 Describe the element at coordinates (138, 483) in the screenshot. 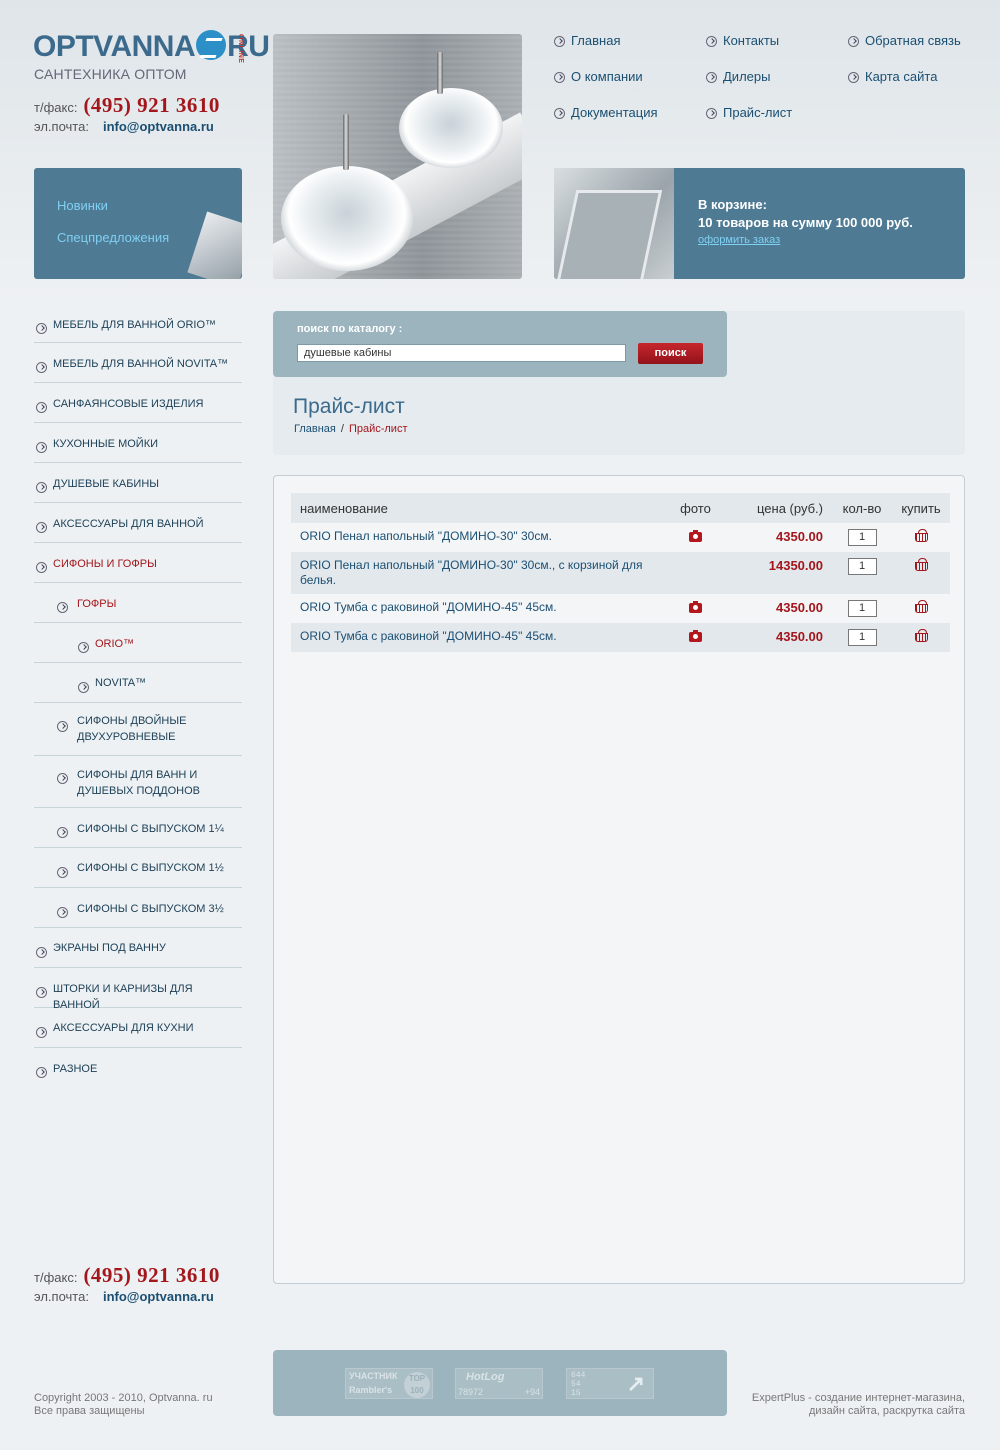

I see `sidebar-item: ДУШЕВЫЕ КАБИНЫ` at that location.